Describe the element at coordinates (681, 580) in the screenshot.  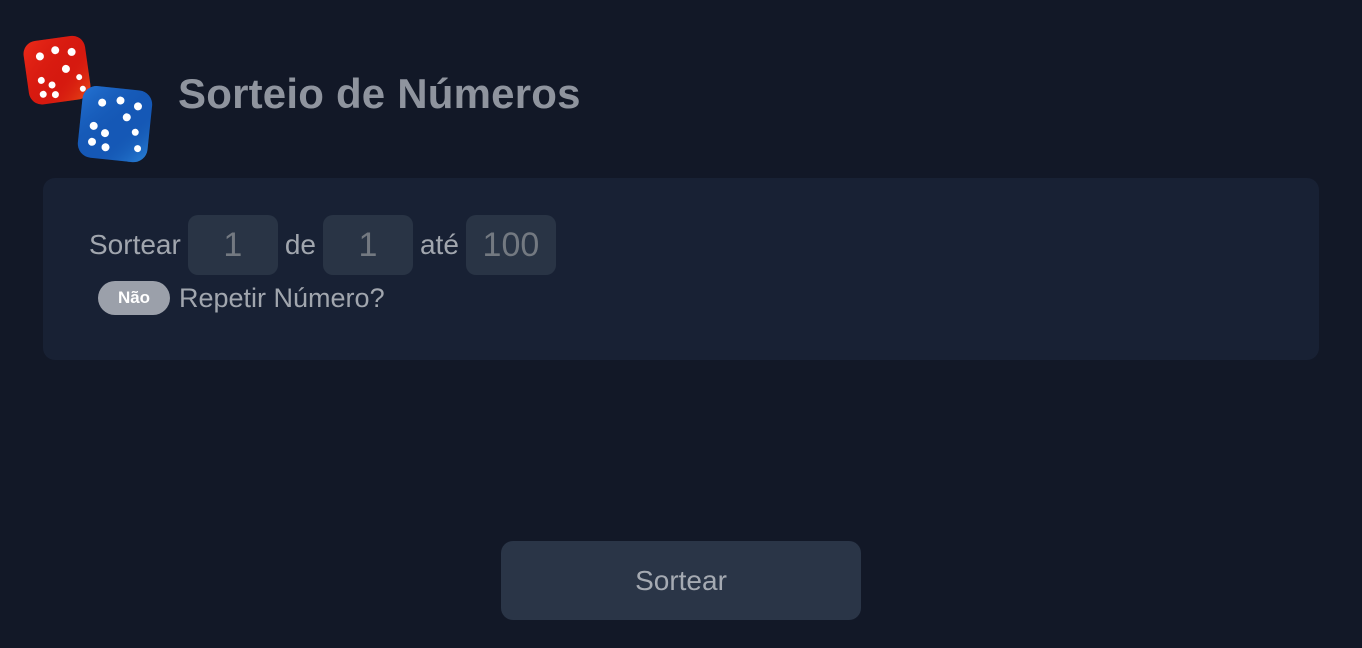
I see `draw-button: Sortear` at that location.